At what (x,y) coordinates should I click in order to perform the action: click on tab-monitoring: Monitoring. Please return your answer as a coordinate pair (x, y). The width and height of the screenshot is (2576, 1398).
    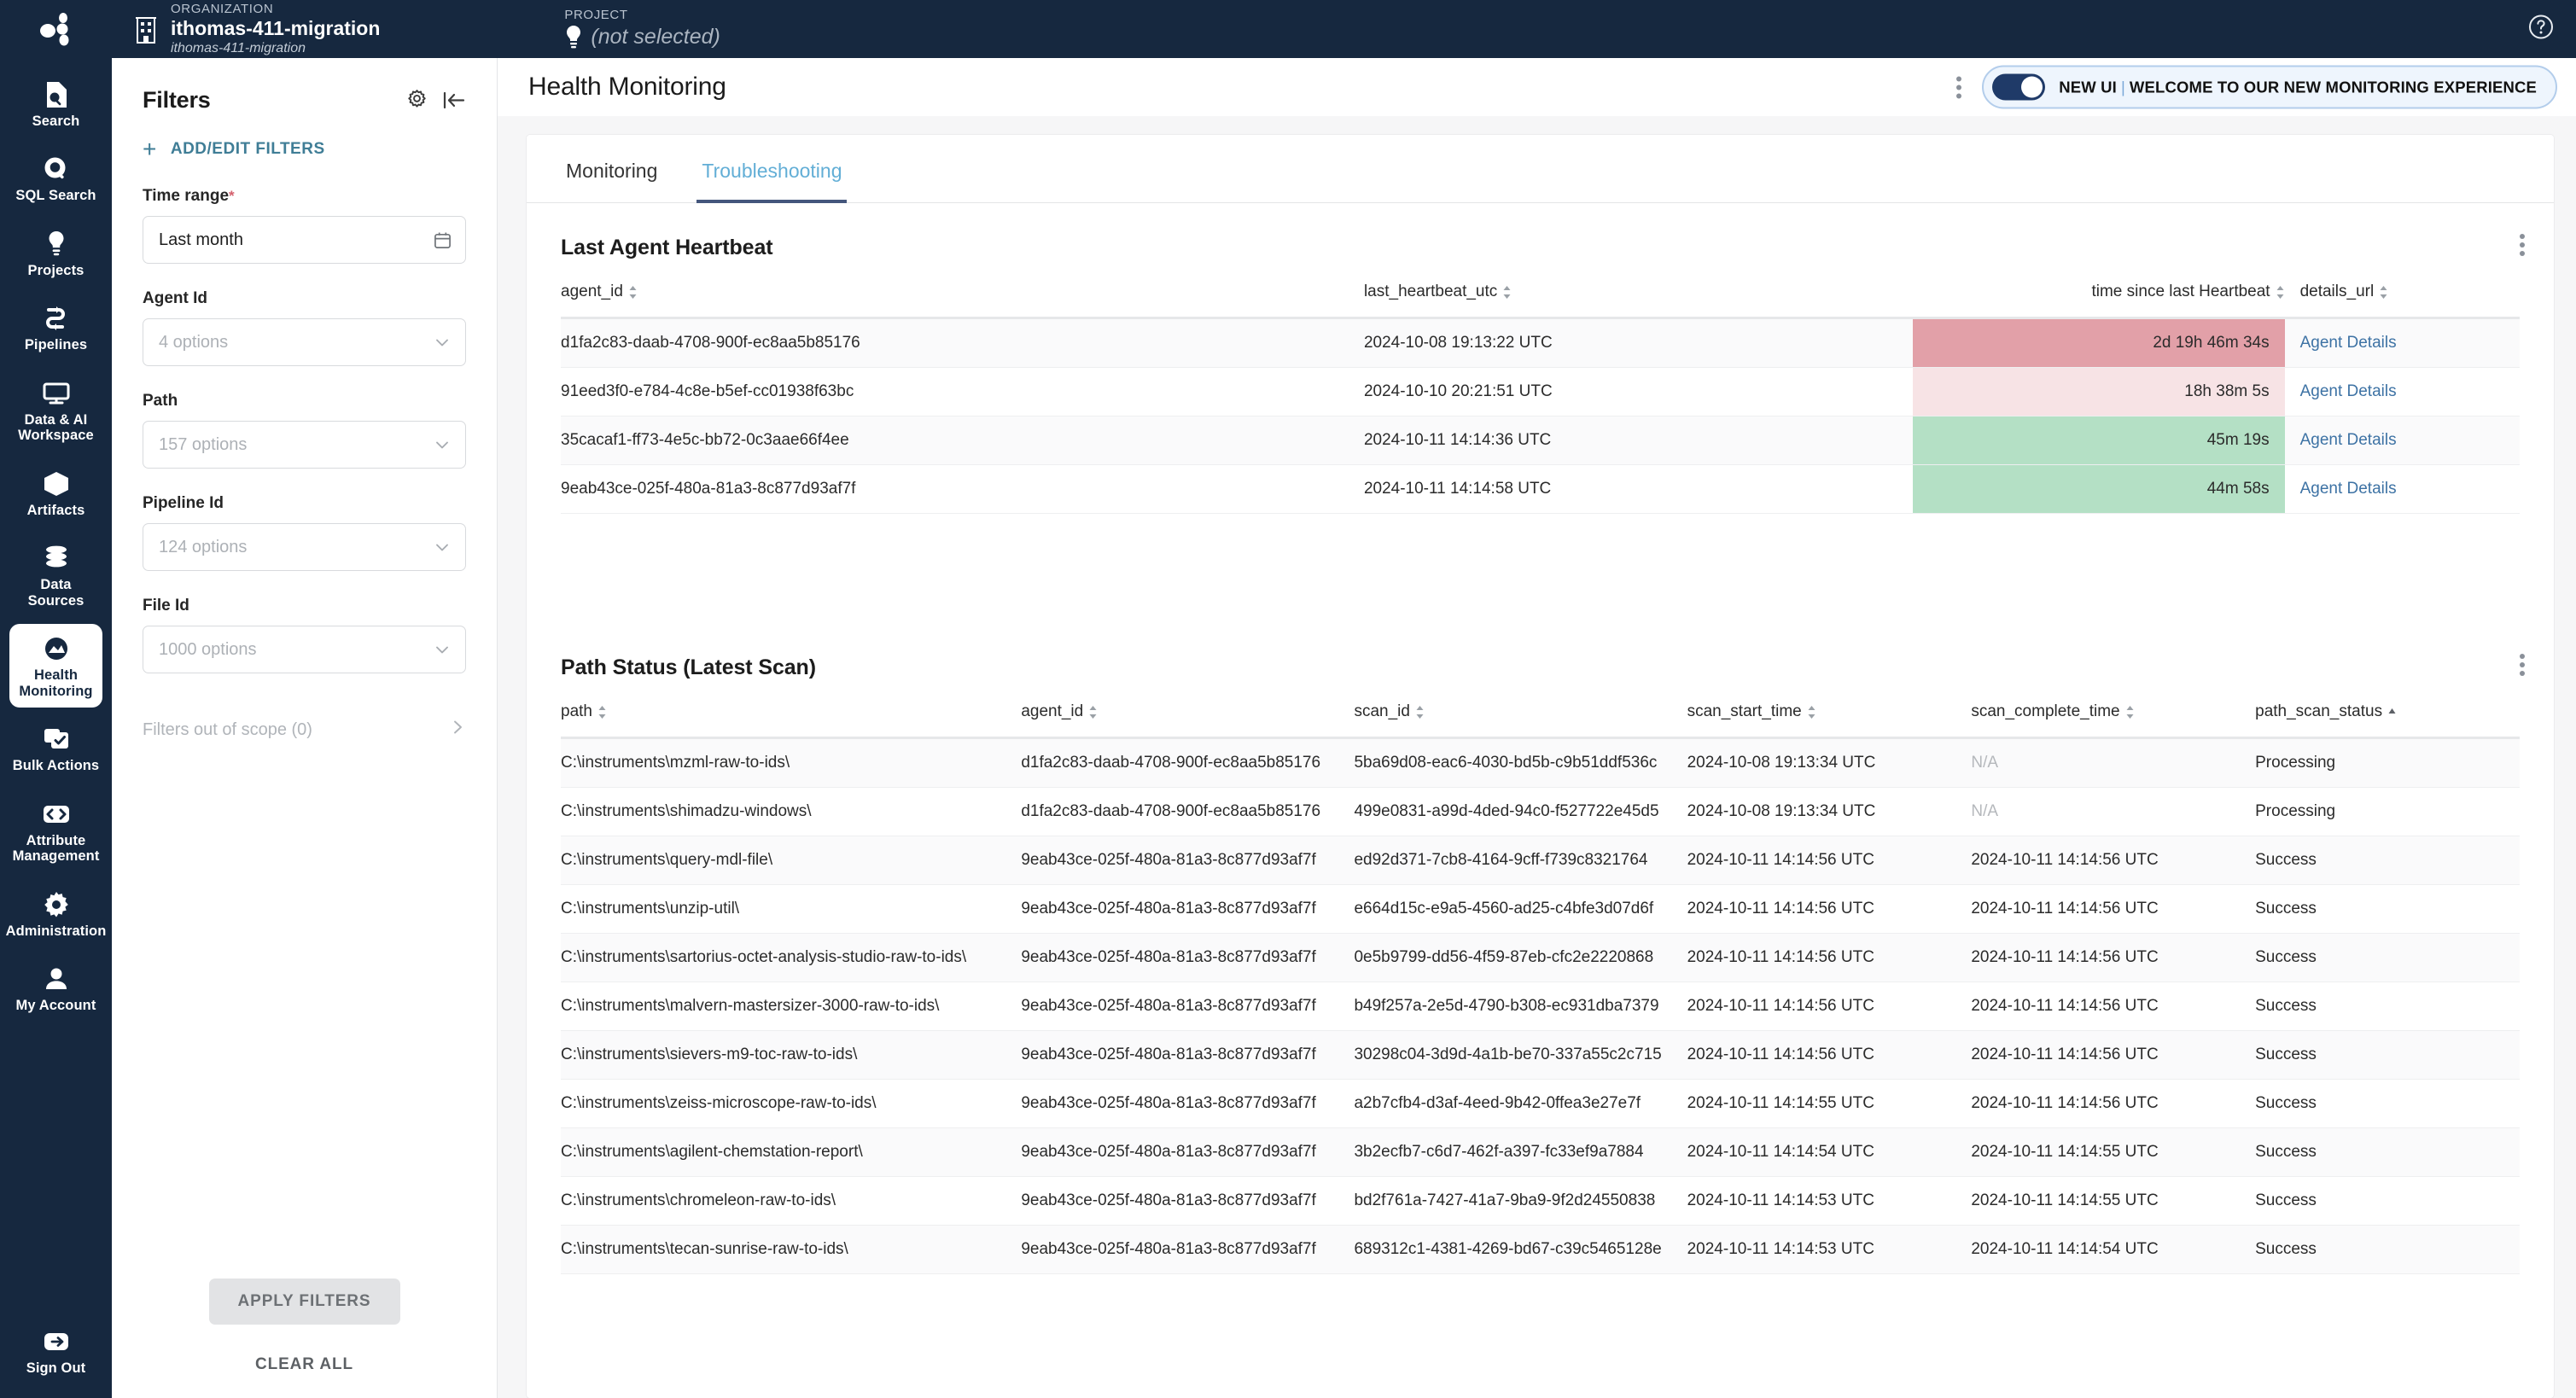
    Looking at the image, I should click on (611, 169).